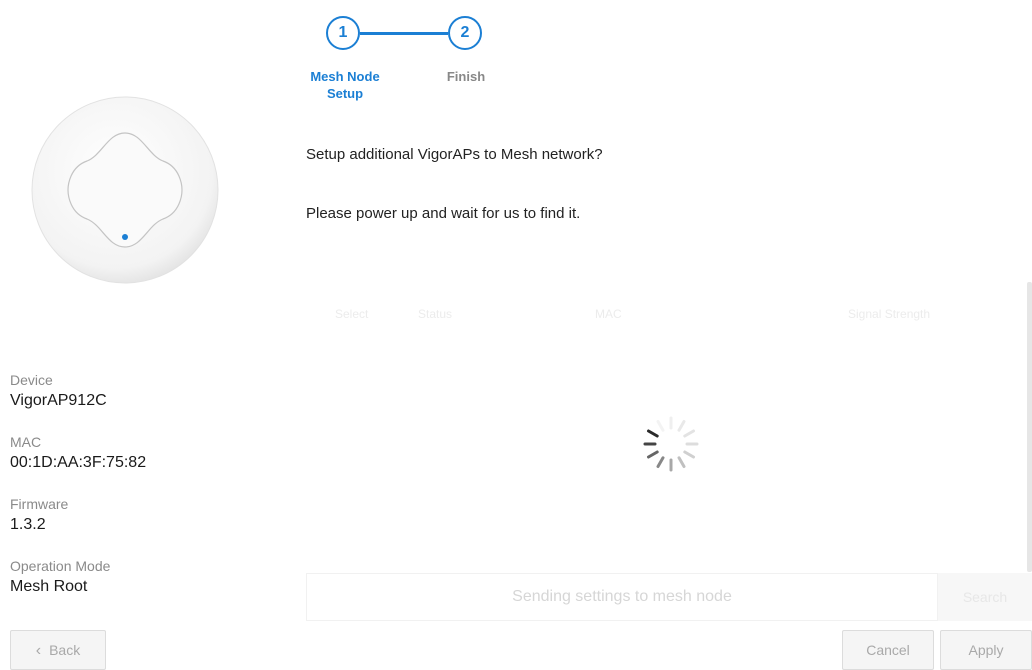 This screenshot has height=670, width=1032. Describe the element at coordinates (888, 650) in the screenshot. I see `cancel-button: Cancel` at that location.